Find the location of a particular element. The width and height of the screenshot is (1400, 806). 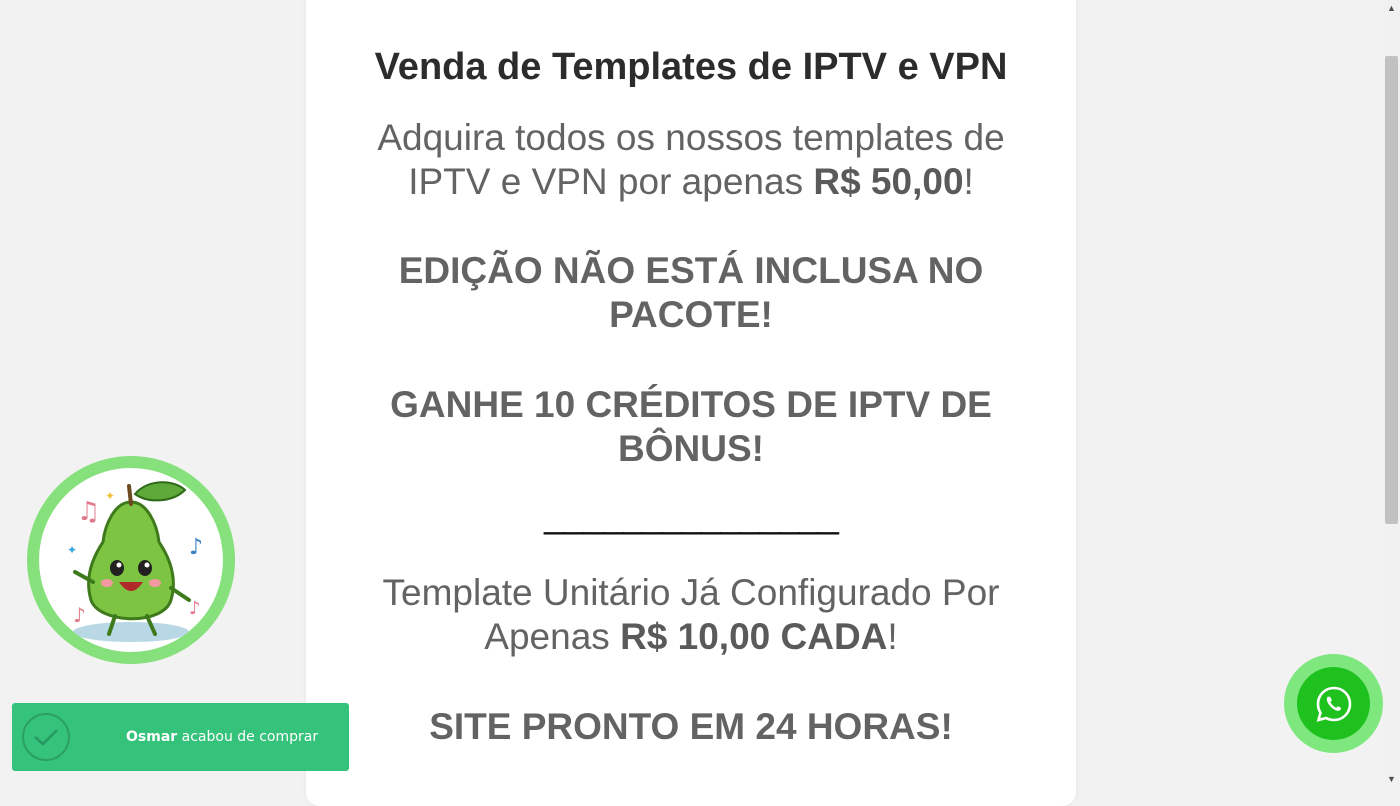

offer-line-2: IPTV e VPN por apenas R$ 50,00! is located at coordinates (691, 182).